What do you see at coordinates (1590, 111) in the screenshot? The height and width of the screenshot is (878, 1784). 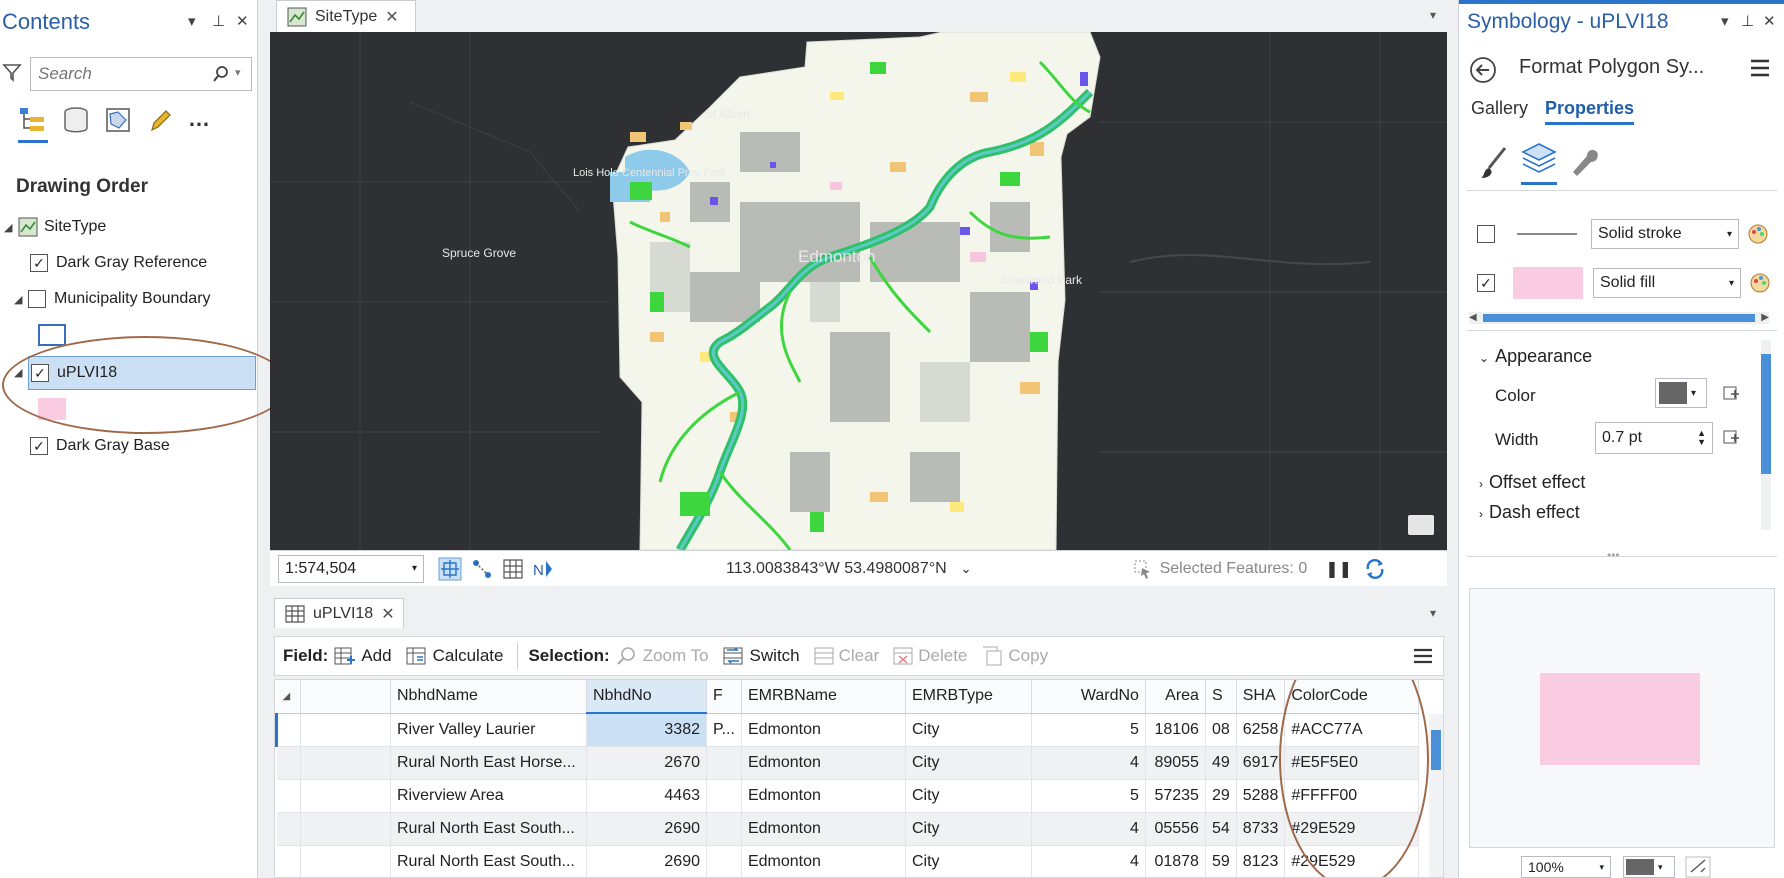 I see `tab-properties: Properties` at bounding box center [1590, 111].